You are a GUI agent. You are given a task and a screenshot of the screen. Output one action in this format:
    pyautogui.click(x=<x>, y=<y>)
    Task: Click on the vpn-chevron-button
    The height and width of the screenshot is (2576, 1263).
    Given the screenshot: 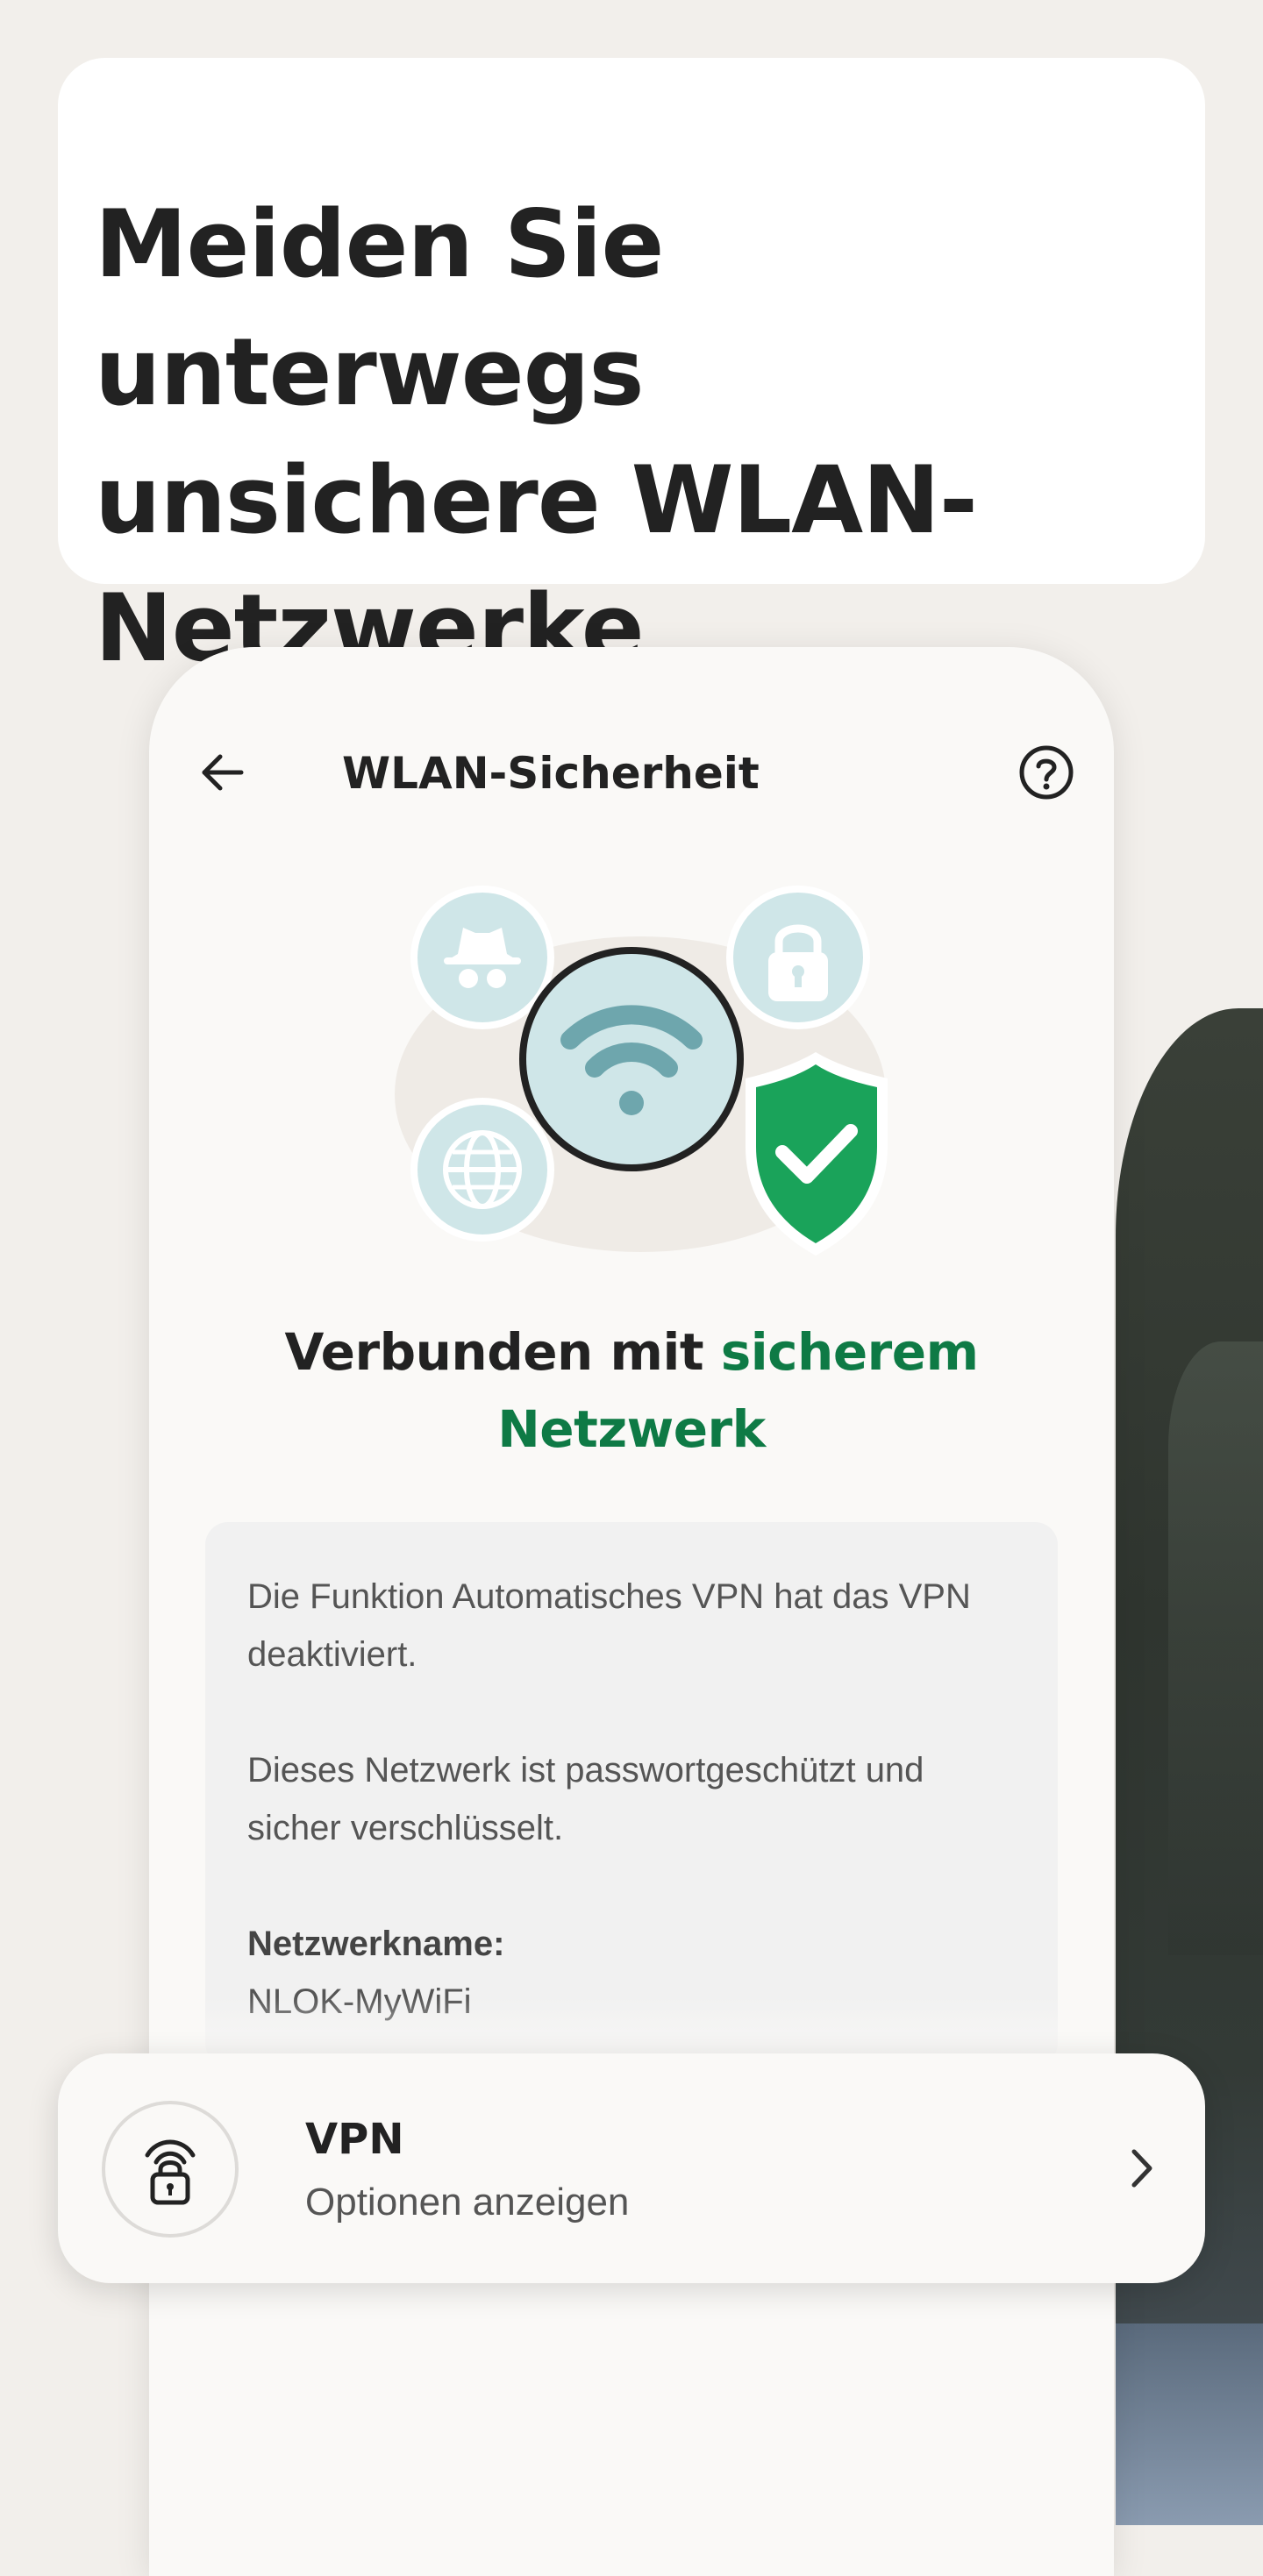 What is the action you would take?
    pyautogui.click(x=1141, y=2168)
    